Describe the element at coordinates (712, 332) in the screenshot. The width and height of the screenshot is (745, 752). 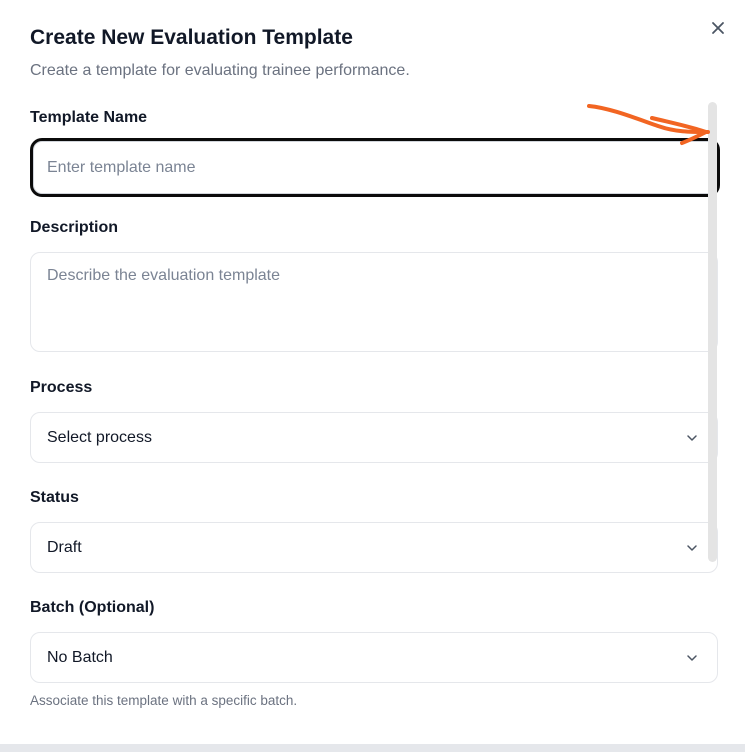
I see `scrollbar-thumb` at that location.